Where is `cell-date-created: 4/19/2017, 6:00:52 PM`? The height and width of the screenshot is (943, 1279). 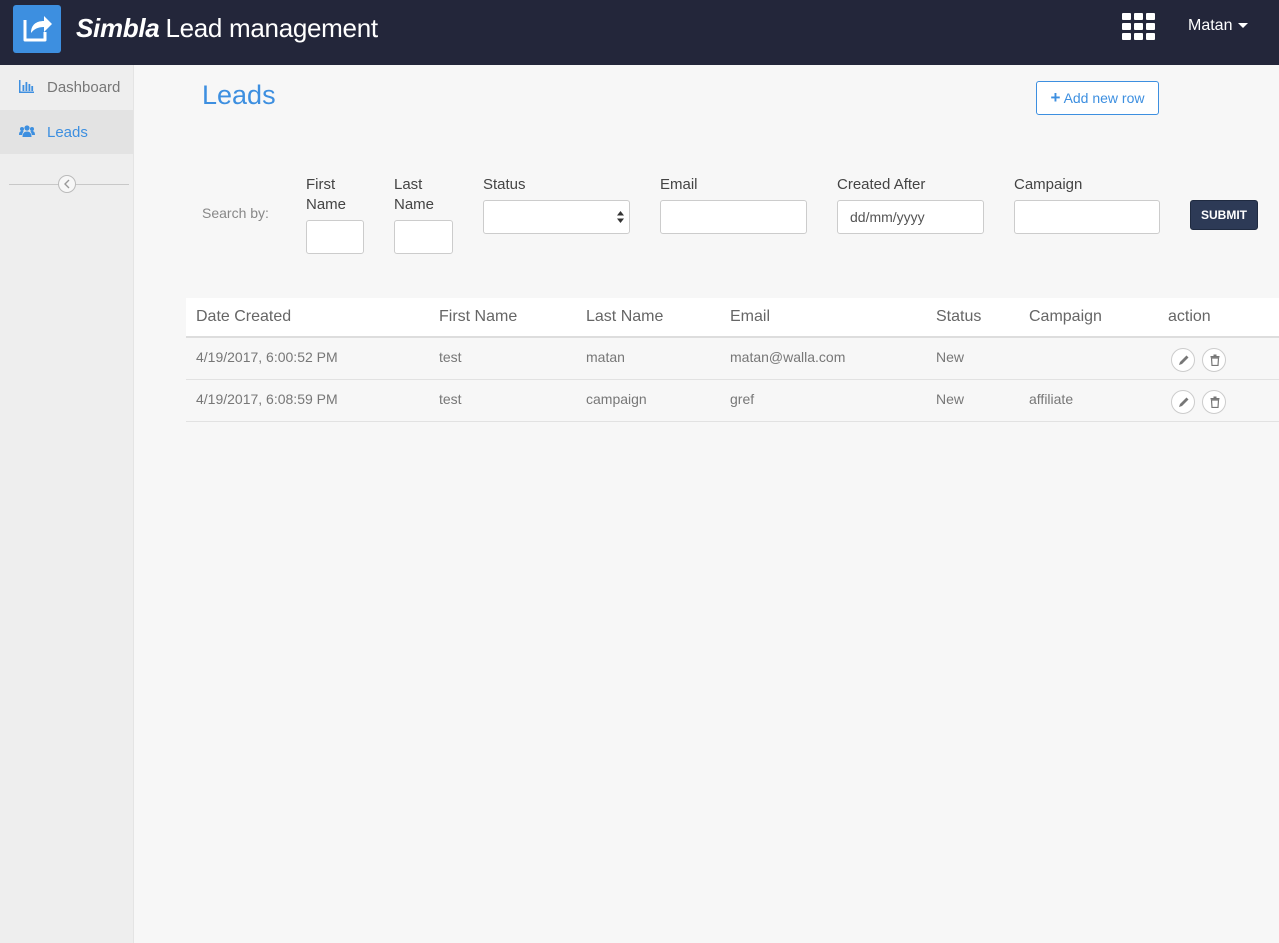
cell-date-created: 4/19/2017, 6:00:52 PM is located at coordinates (267, 357).